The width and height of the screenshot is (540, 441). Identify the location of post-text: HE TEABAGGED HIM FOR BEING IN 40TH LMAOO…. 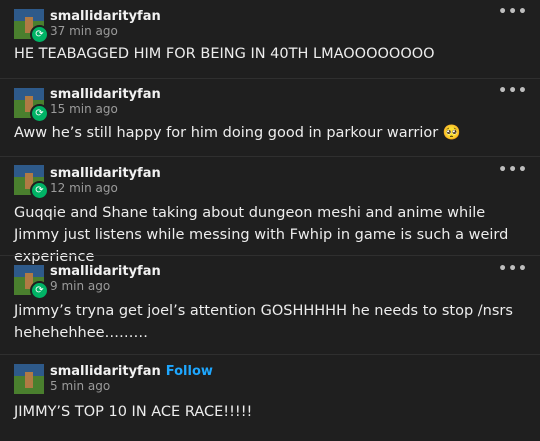
(224, 54).